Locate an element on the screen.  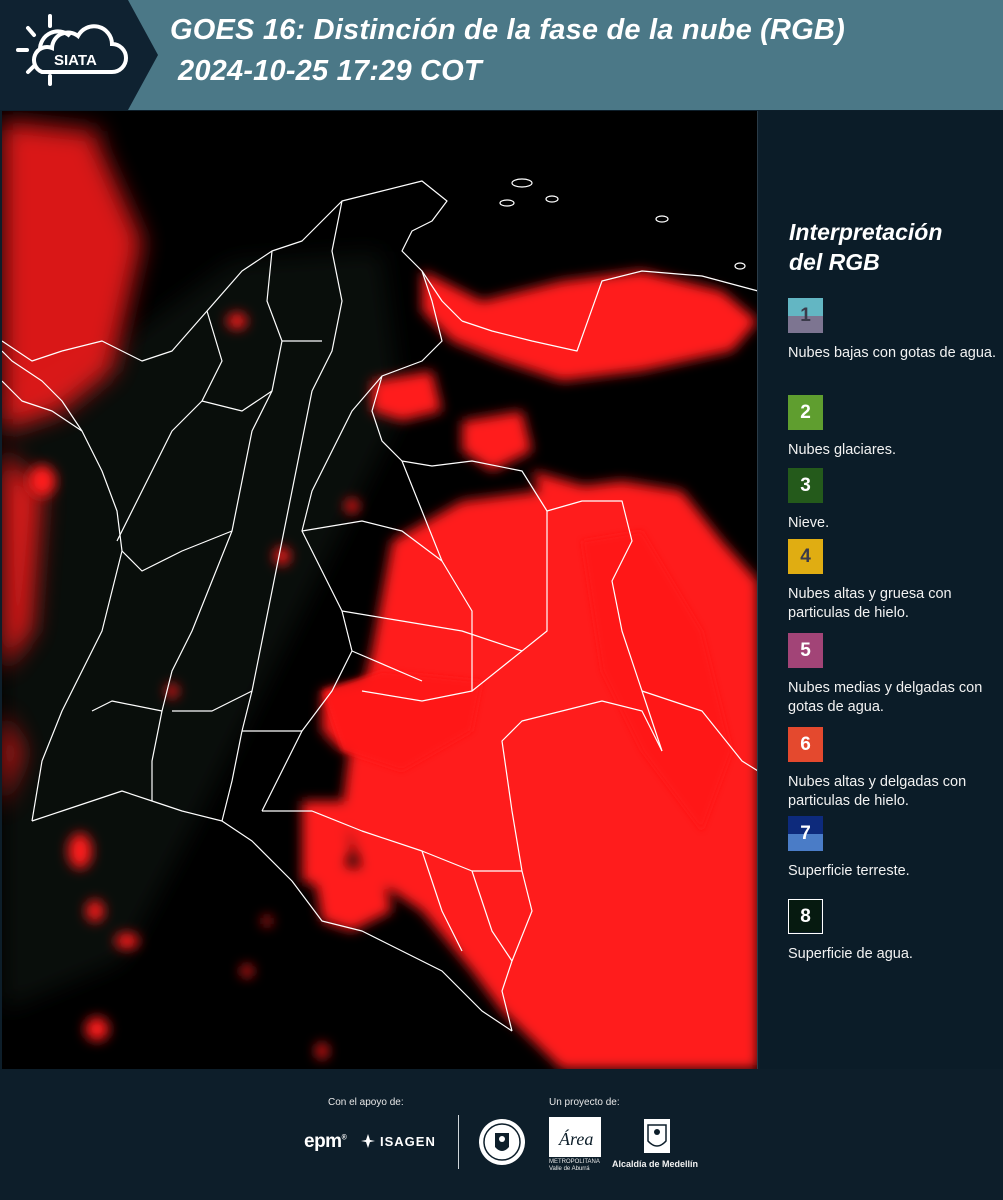
legend-swatch: 3 is located at coordinates (805, 485).